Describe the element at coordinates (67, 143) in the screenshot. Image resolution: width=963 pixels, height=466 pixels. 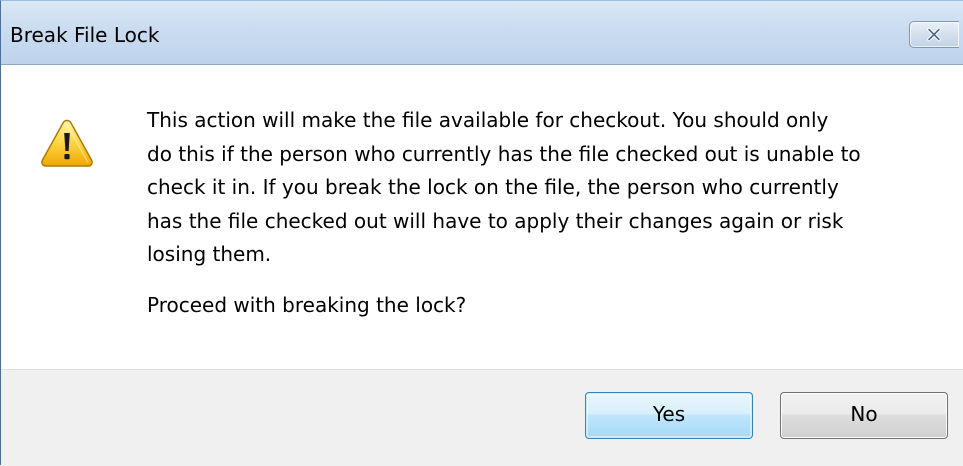
I see `warning-icon` at that location.